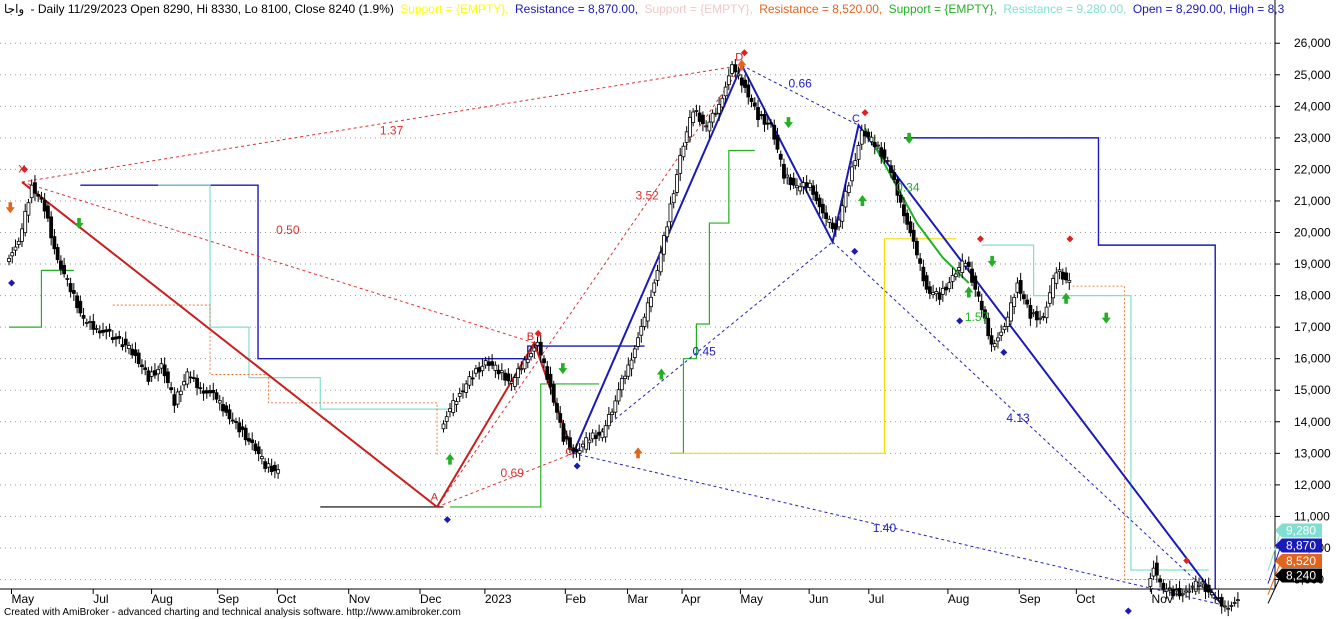 Image resolution: width=1336 pixels, height=619 pixels. Describe the element at coordinates (820, 9) in the screenshot. I see `header-resistance-2: Resistance = 8,520.00,` at that location.